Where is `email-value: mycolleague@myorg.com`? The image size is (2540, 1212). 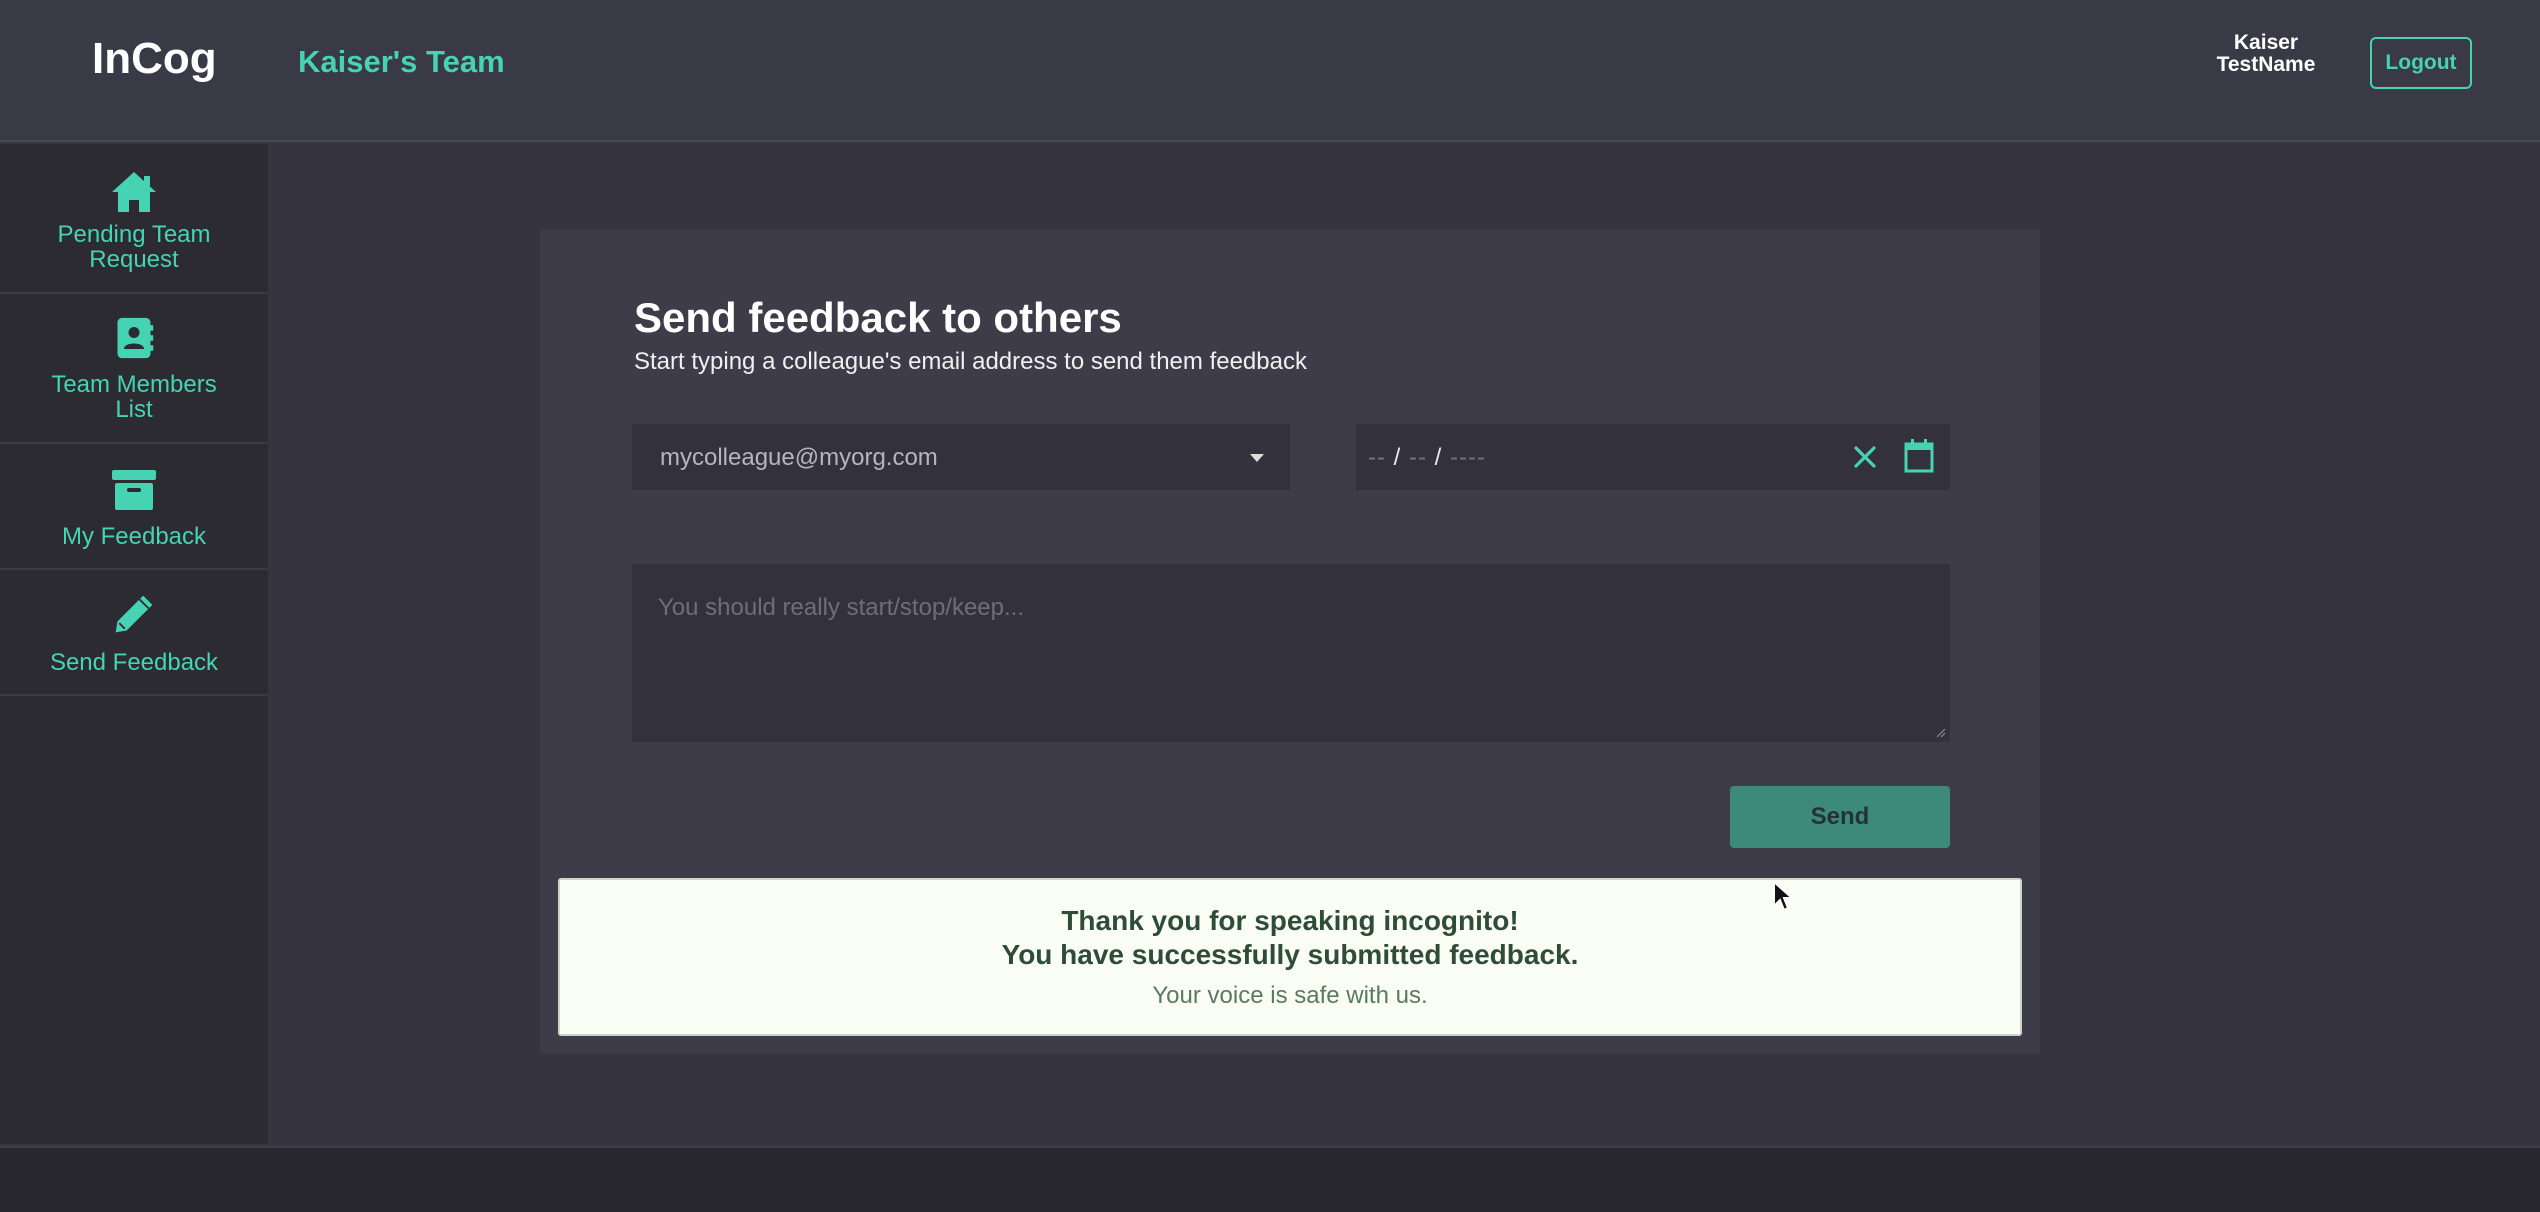
email-value: mycolleague@myorg.com is located at coordinates (799, 457).